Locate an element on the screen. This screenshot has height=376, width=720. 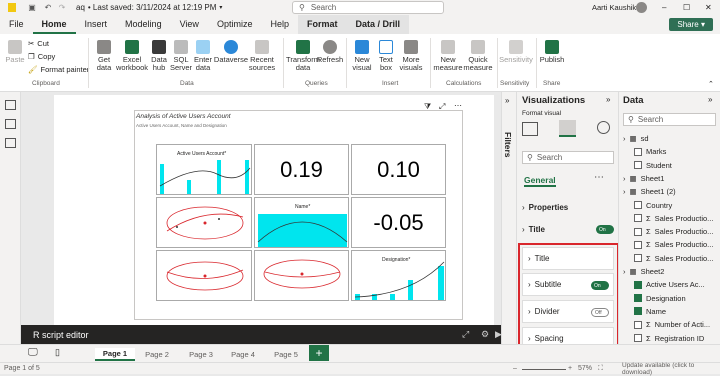
menu-help: Help is located at coordinates (279, 24).